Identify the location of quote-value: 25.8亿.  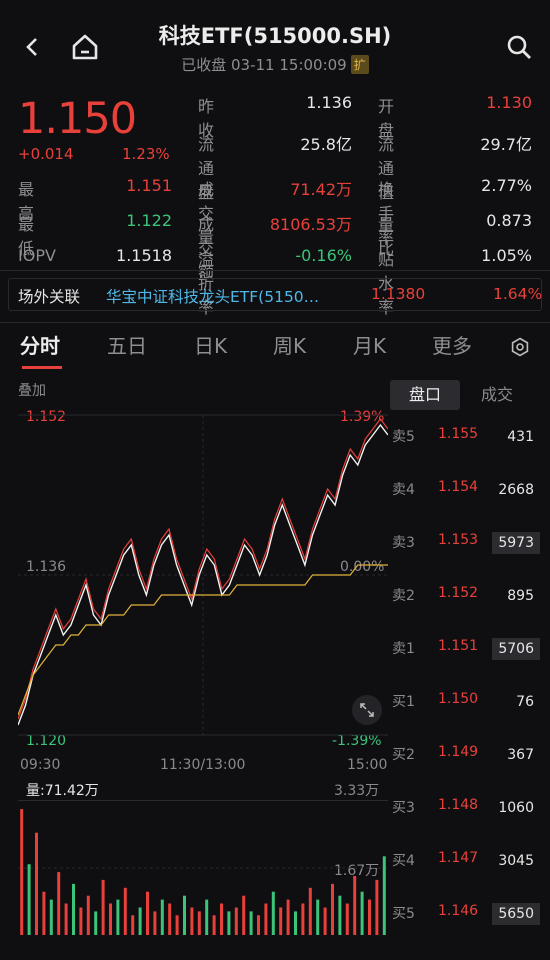
(326, 144).